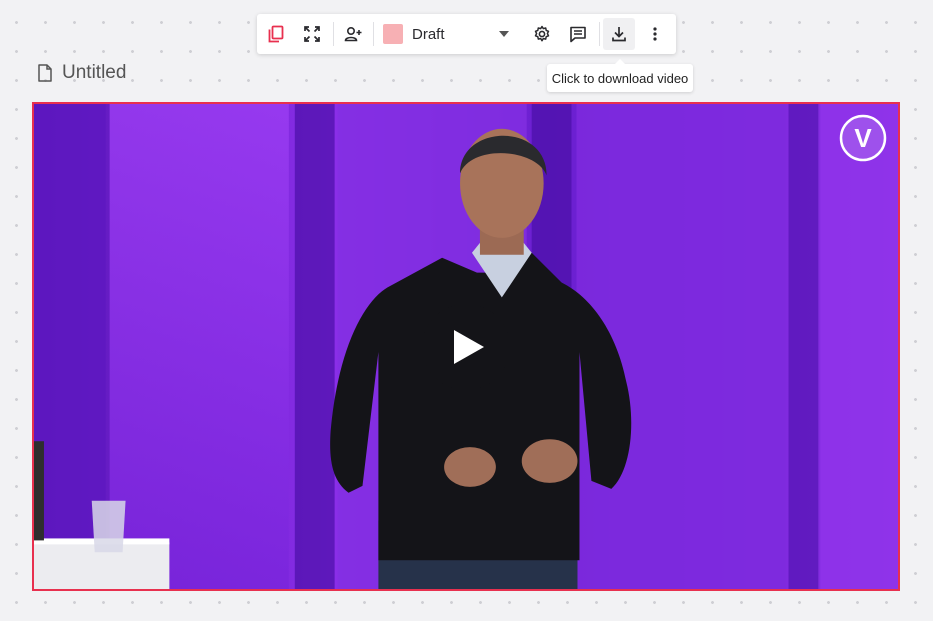 This screenshot has height=621, width=933. What do you see at coordinates (504, 34) in the screenshot?
I see `chevron-down-icon` at bounding box center [504, 34].